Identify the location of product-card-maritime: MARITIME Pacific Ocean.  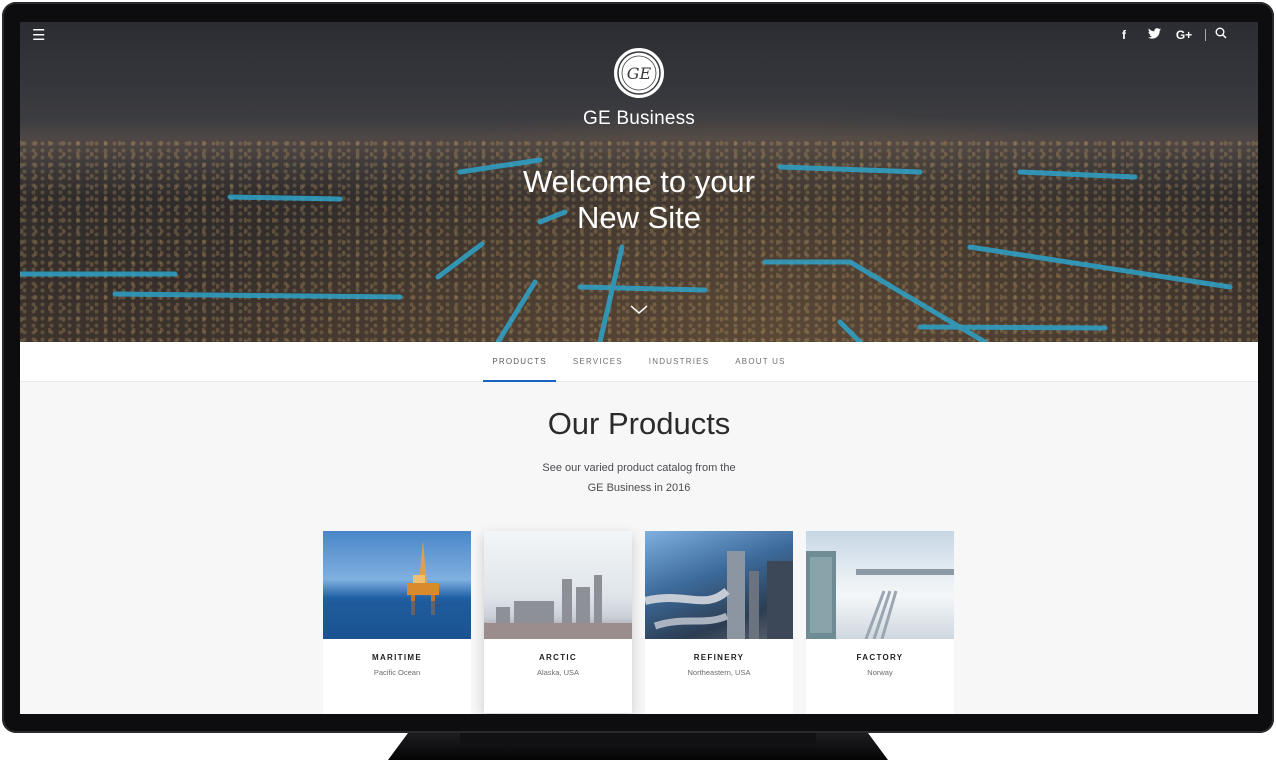
(397, 622).